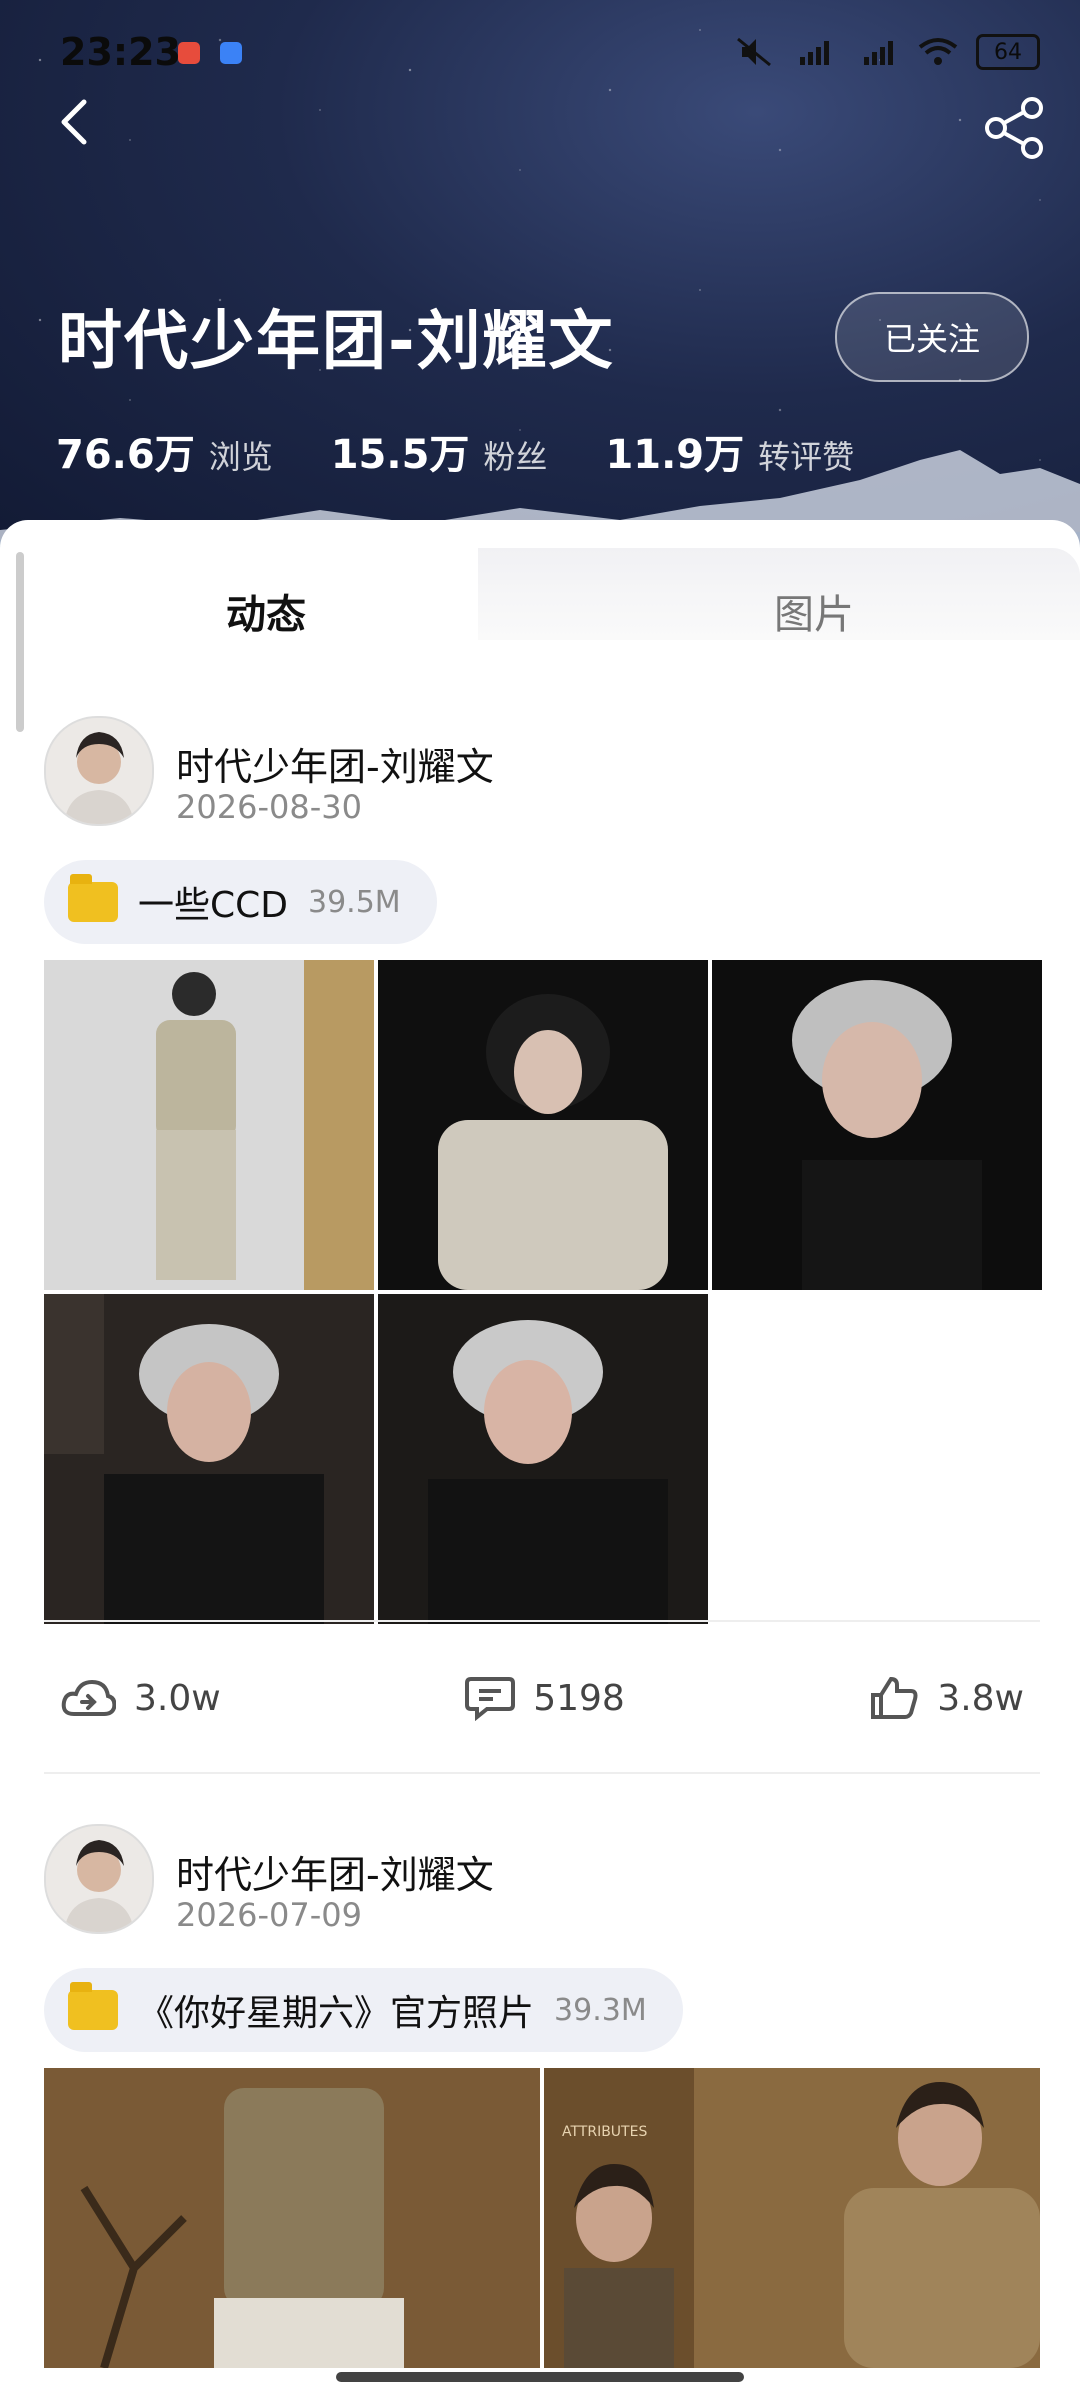 Image resolution: width=1080 pixels, height=2400 pixels. I want to click on post-actions: 3.0w 5198 3.8w, so click(542, 1698).